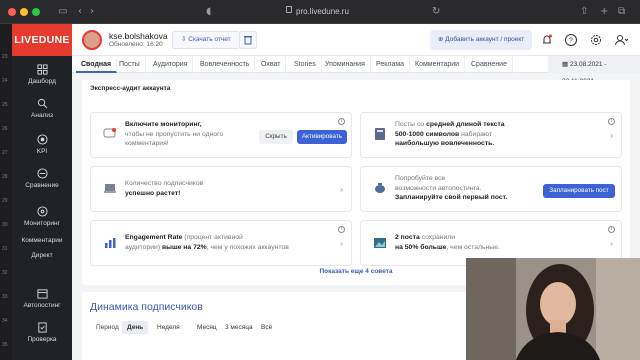 The height and width of the screenshot is (360, 640). What do you see at coordinates (42, 216) in the screenshot?
I see `sidebar-item-monitoring: Мониторинг` at bounding box center [42, 216].